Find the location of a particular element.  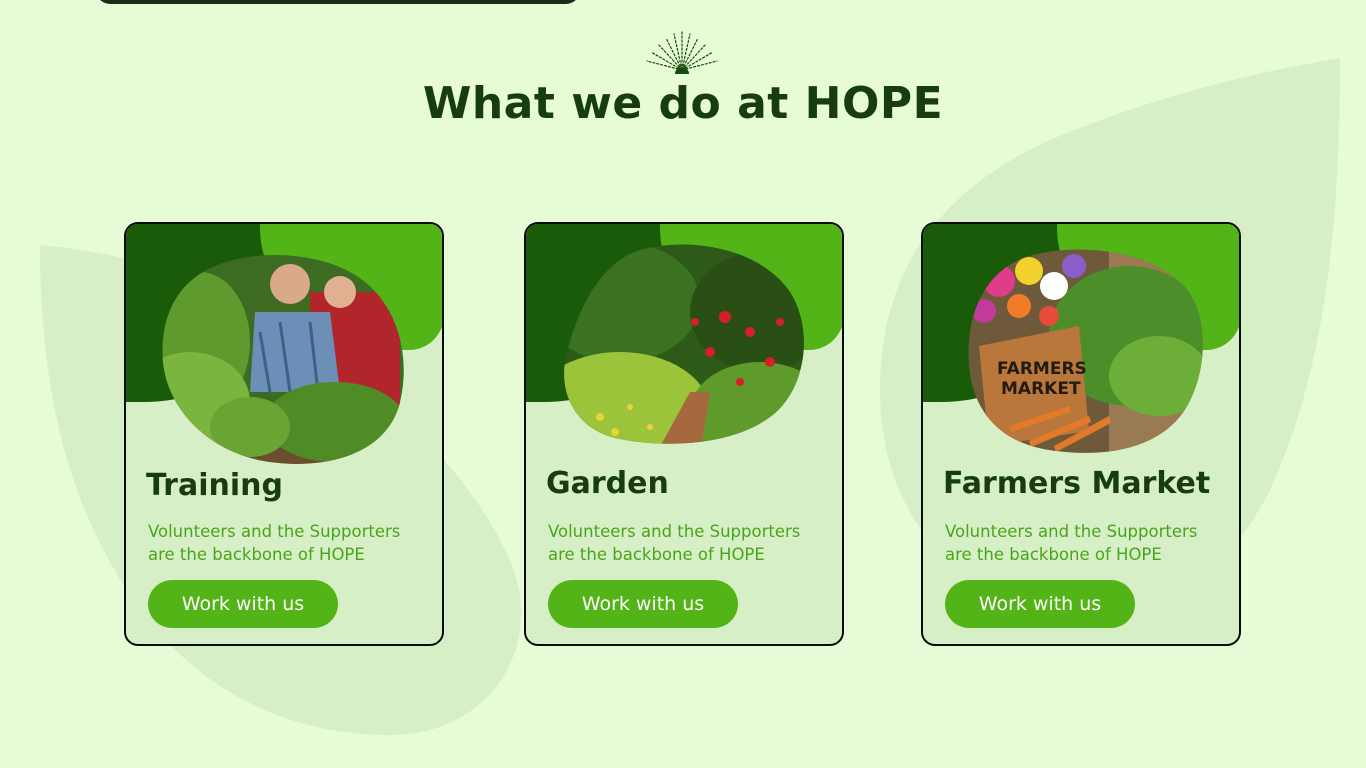

hero-image-edge is located at coordinates (338, 2).